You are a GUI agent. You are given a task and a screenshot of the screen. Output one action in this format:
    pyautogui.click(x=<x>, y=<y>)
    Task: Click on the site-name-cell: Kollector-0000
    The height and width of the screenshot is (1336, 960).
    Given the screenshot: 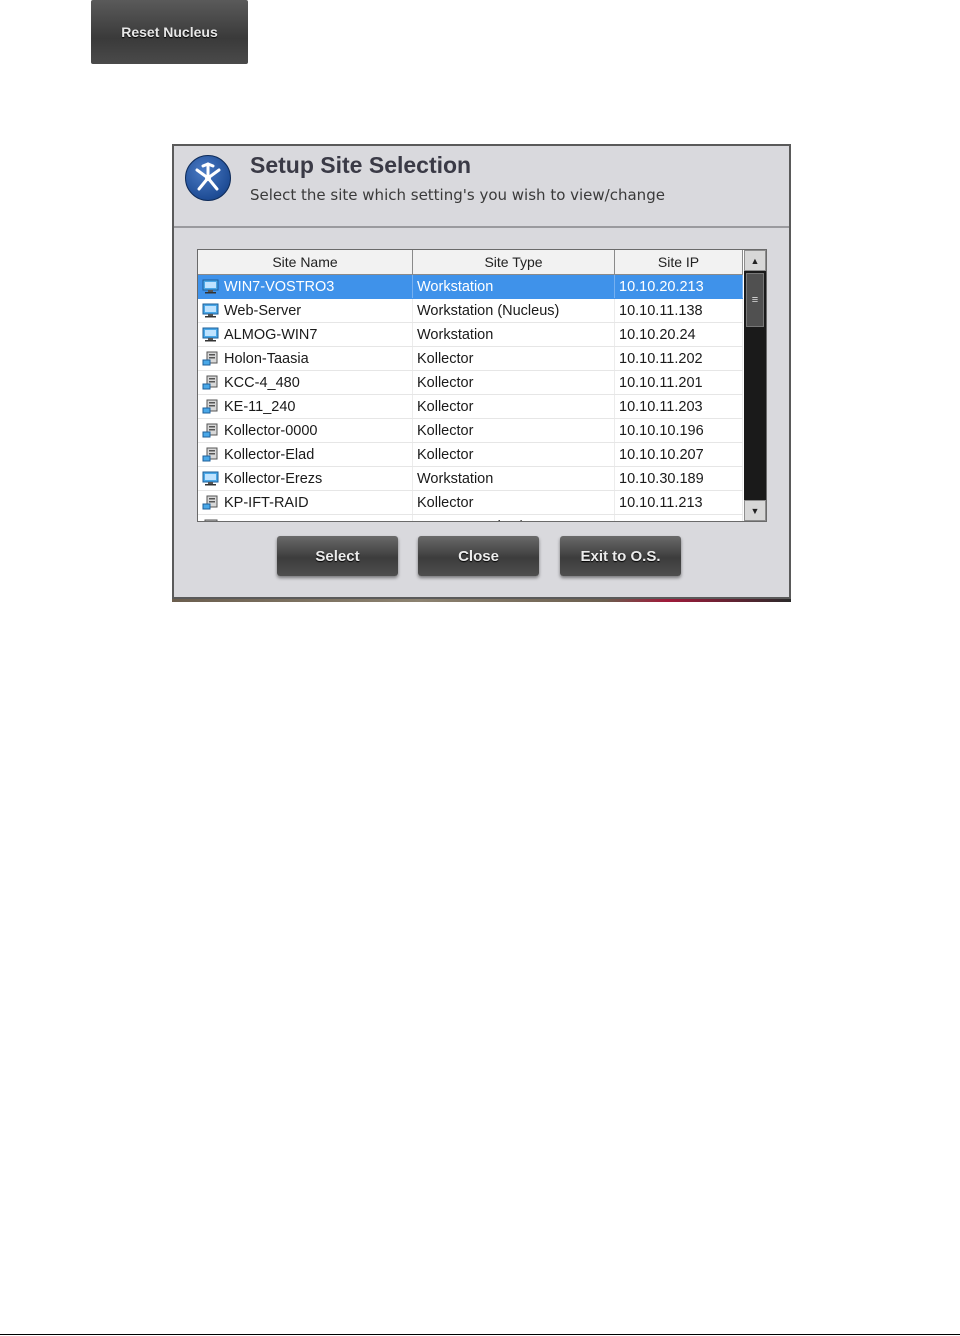 What is the action you would take?
    pyautogui.click(x=305, y=430)
    